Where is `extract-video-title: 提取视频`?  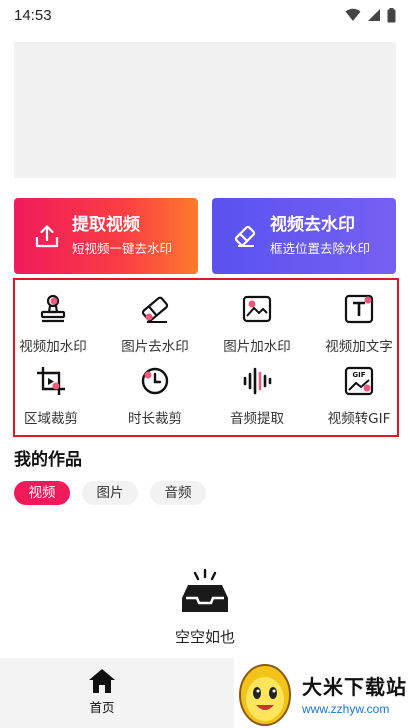
extract-video-title: 提取视频 is located at coordinates (106, 225).